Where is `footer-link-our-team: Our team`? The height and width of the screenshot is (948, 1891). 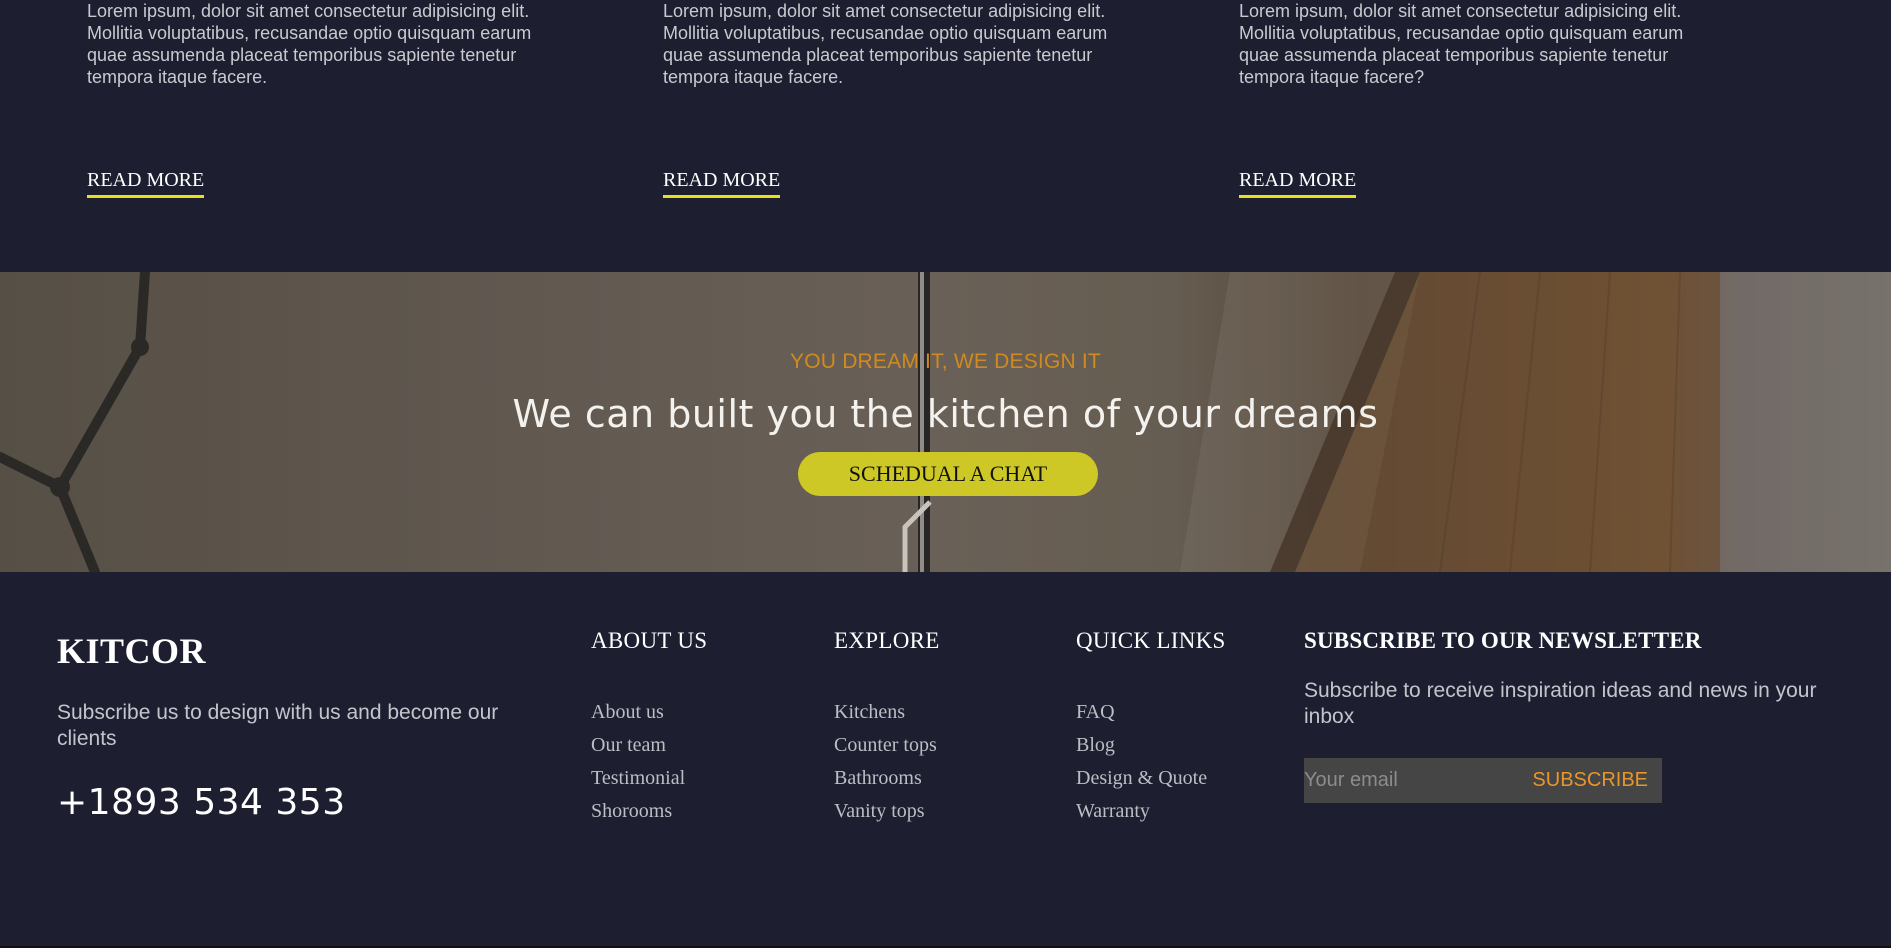
footer-link-our-team: Our team is located at coordinates (649, 745).